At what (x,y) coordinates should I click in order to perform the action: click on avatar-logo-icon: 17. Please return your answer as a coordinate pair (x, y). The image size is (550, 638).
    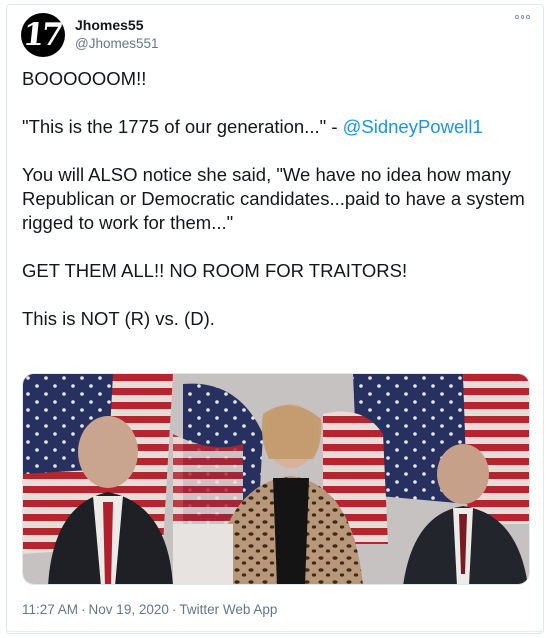
    Looking at the image, I should click on (42, 34).